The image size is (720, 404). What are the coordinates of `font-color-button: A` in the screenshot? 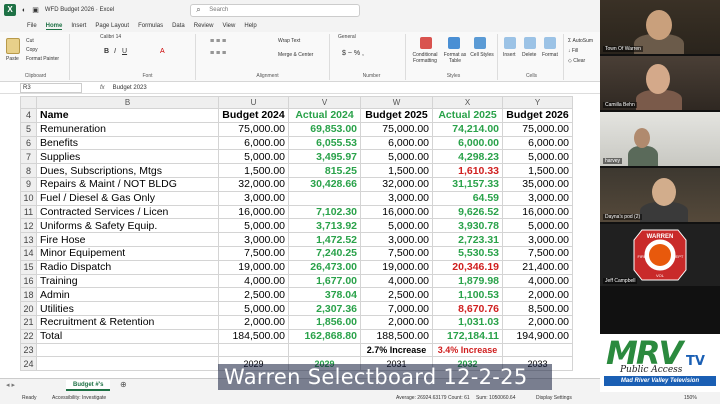 It's located at (162, 51).